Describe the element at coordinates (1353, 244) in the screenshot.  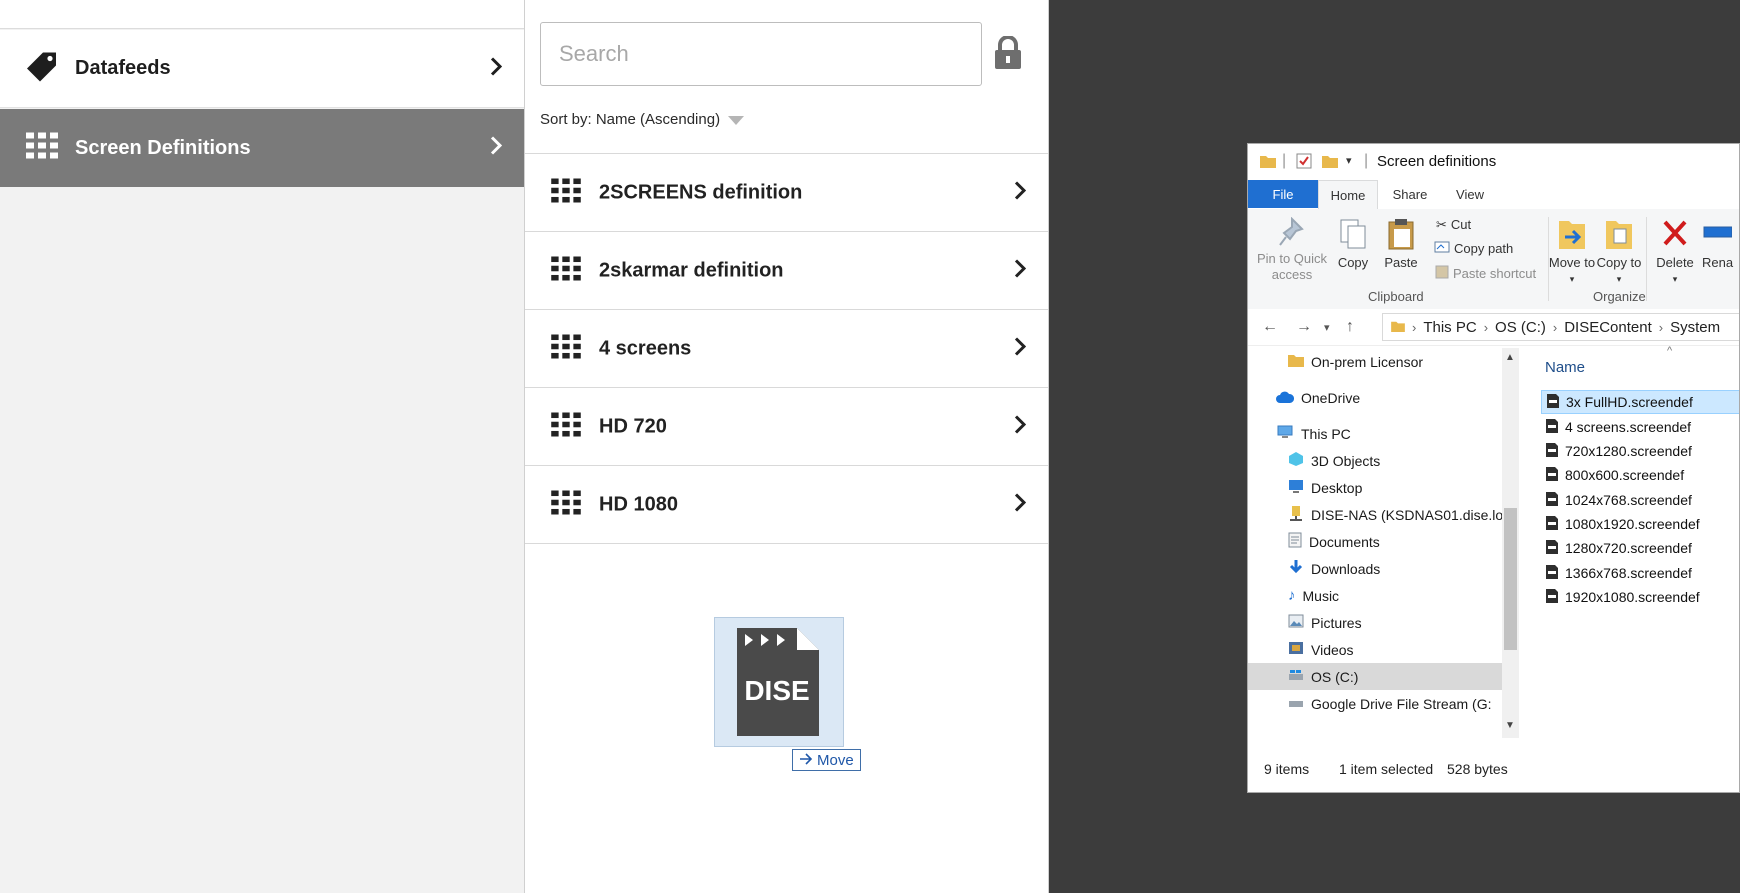
I see `copy-button: Copy` at that location.